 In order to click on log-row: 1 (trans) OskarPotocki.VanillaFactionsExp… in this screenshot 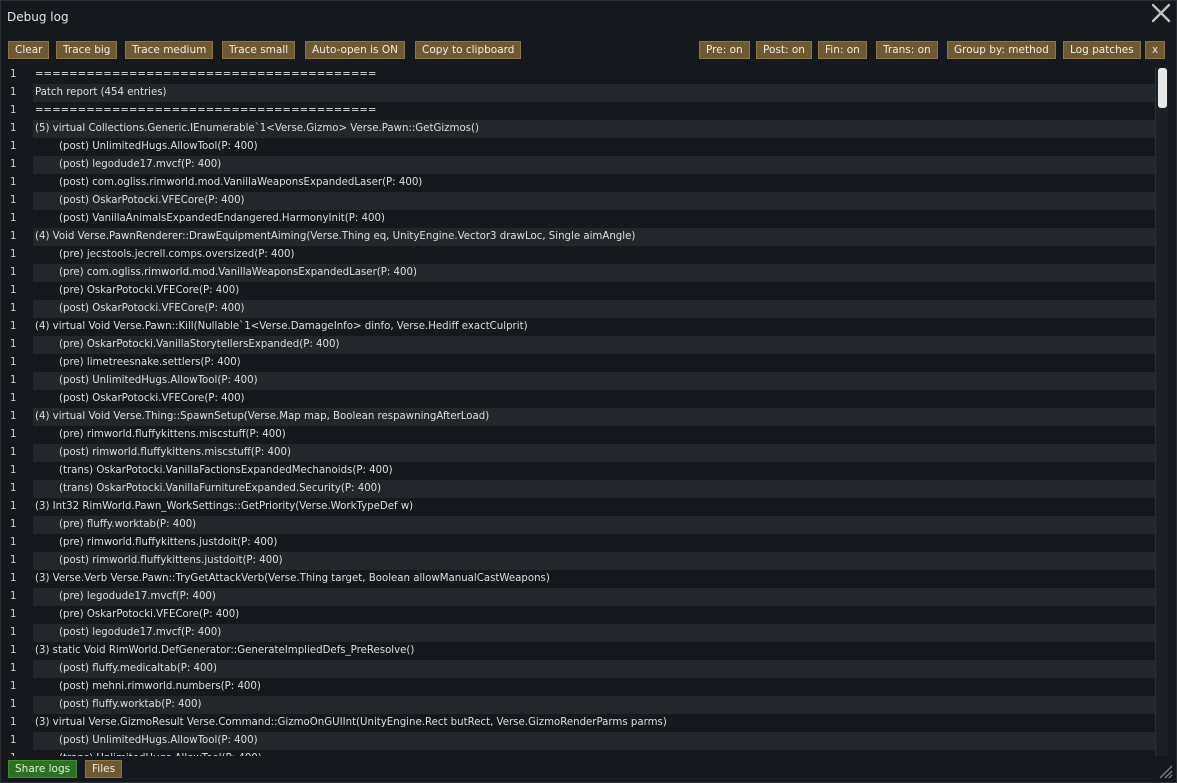, I will do `click(581, 471)`.